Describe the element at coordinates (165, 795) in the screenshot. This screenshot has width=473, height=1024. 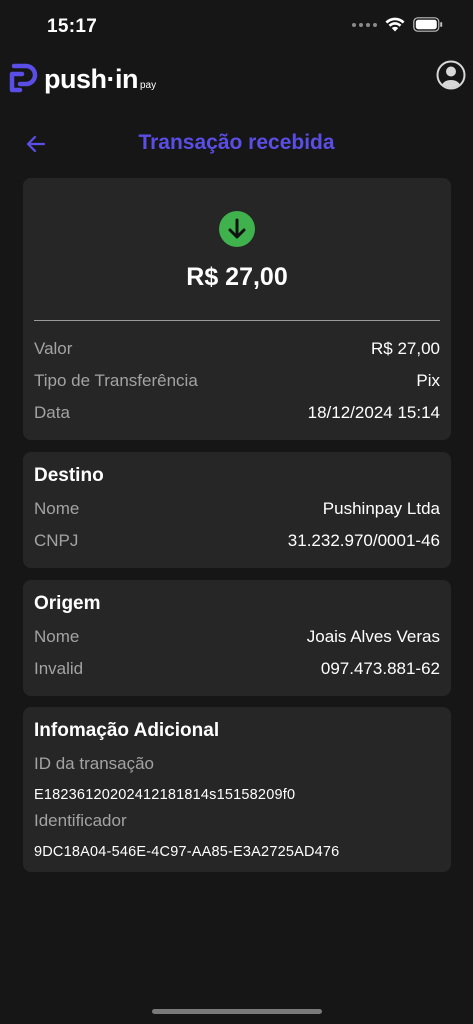
I see `transaction-id-value: E18236120202412181814s15158209f0` at that location.